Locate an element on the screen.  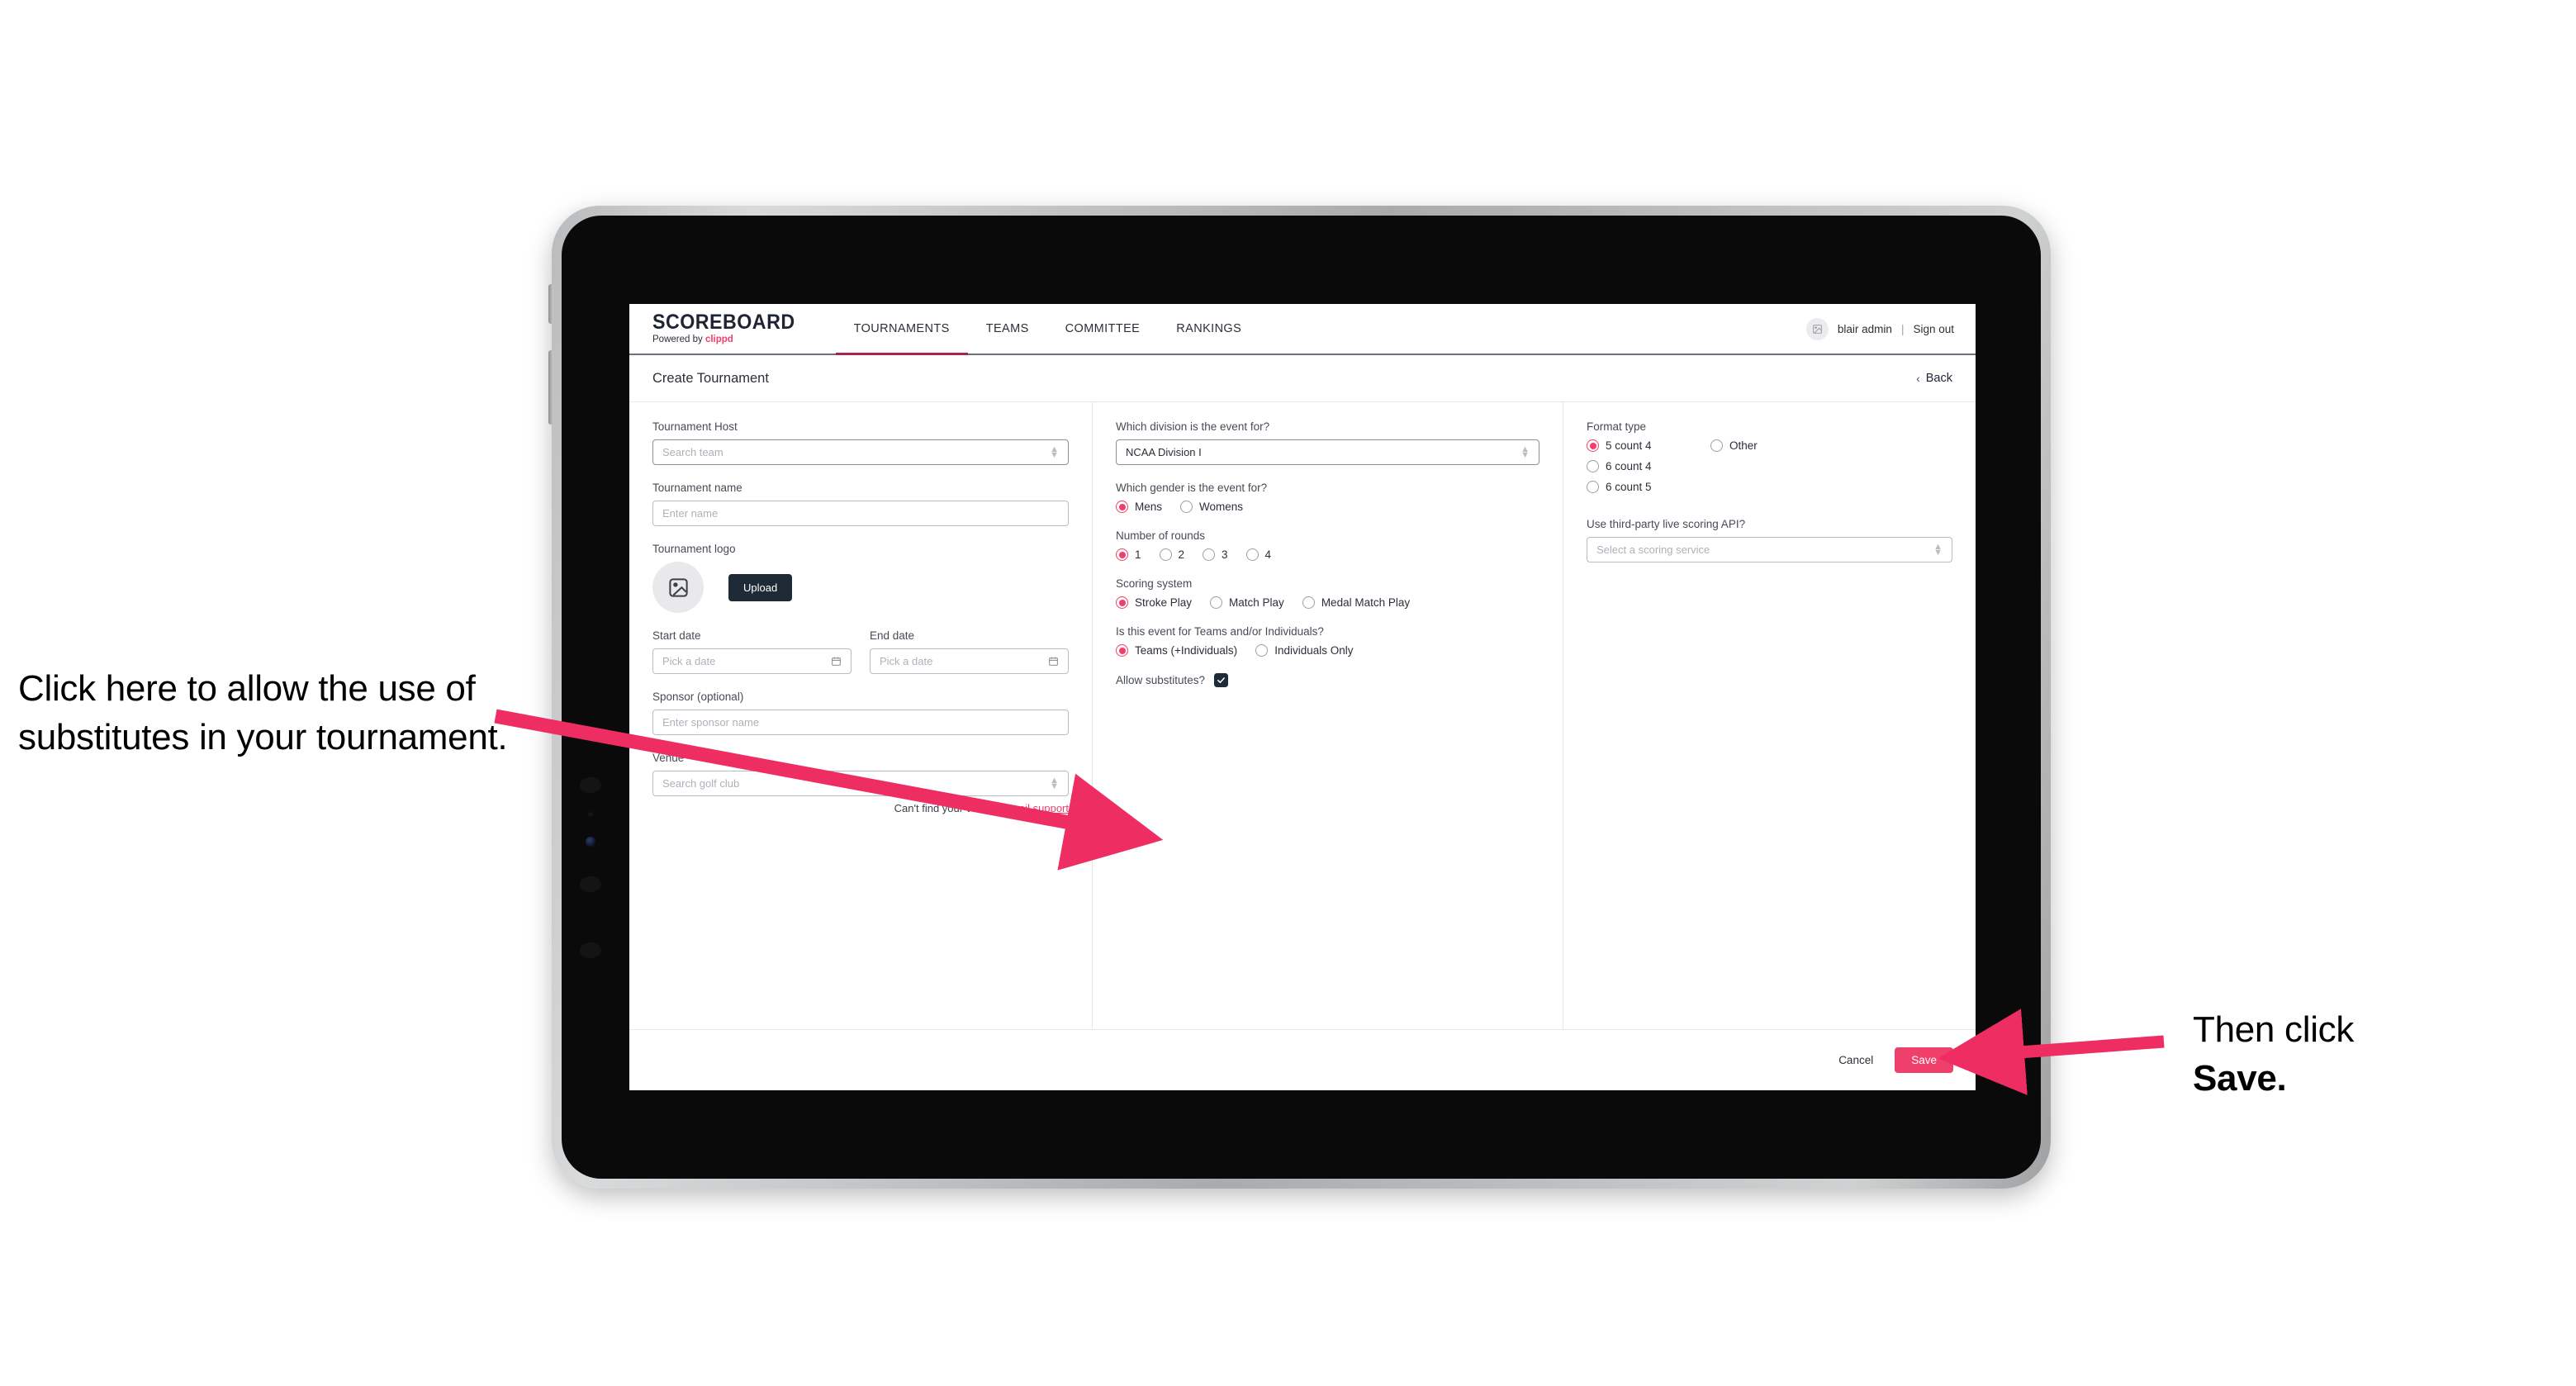
annotation-arrow-right is located at coordinates (2051, 1052).